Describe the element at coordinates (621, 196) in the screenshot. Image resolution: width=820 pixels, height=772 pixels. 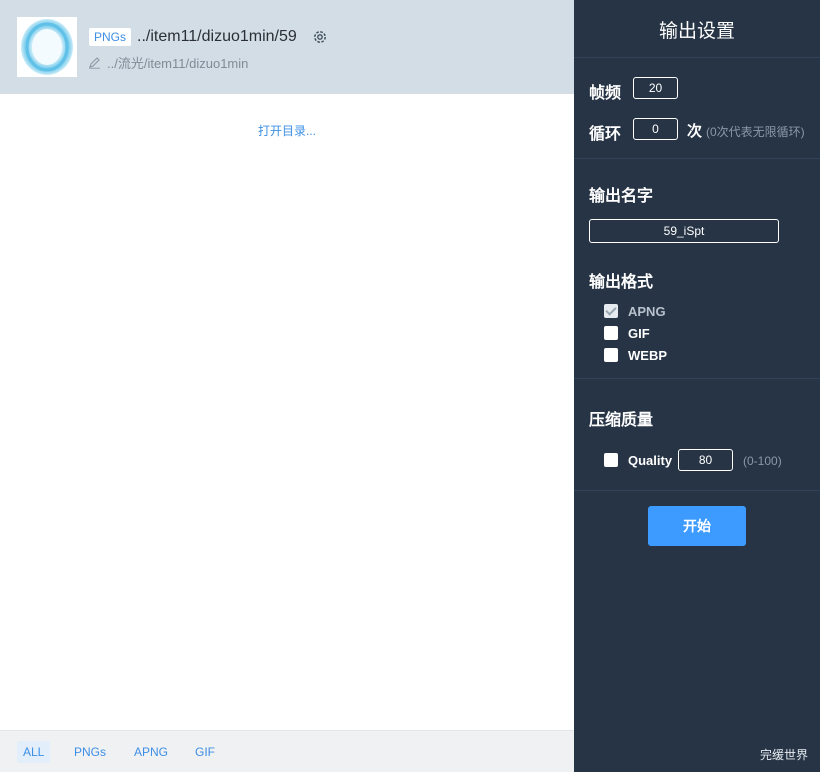
I see `output-name-label: 输出名字` at that location.